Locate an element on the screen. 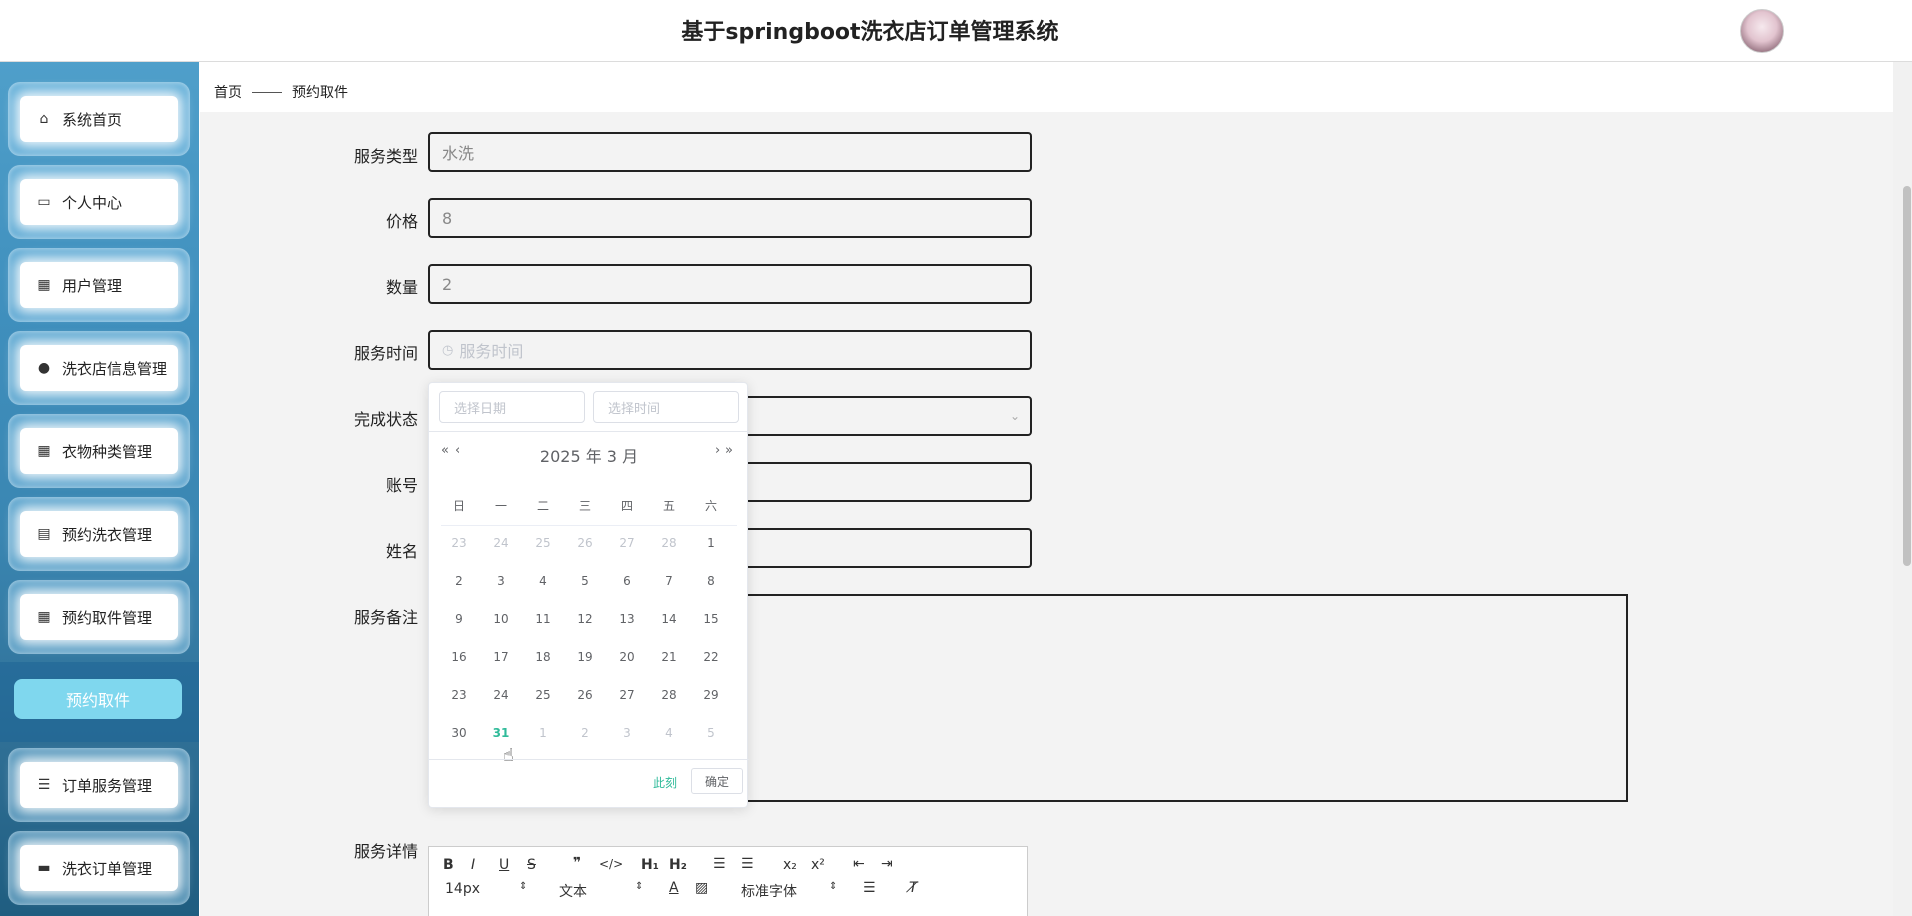 The height and width of the screenshot is (916, 1912). next-month-icon: › is located at coordinates (717, 450).